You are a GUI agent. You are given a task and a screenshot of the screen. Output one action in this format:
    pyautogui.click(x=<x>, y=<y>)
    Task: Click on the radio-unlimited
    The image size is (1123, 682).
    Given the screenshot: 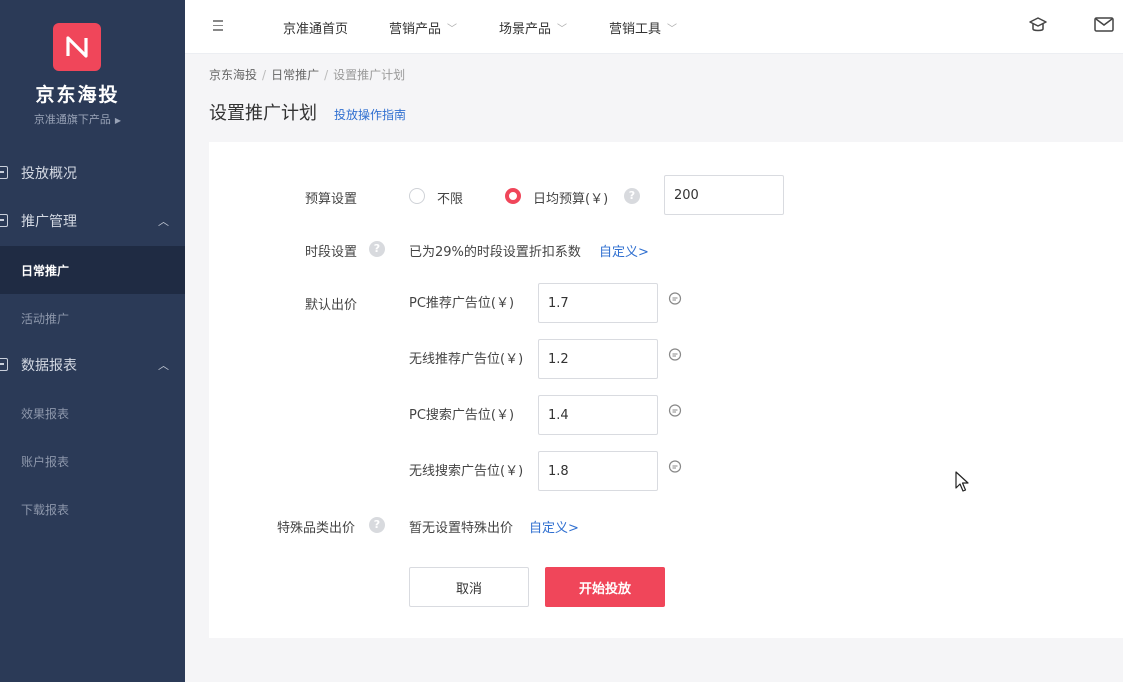 What is the action you would take?
    pyautogui.click(x=417, y=196)
    